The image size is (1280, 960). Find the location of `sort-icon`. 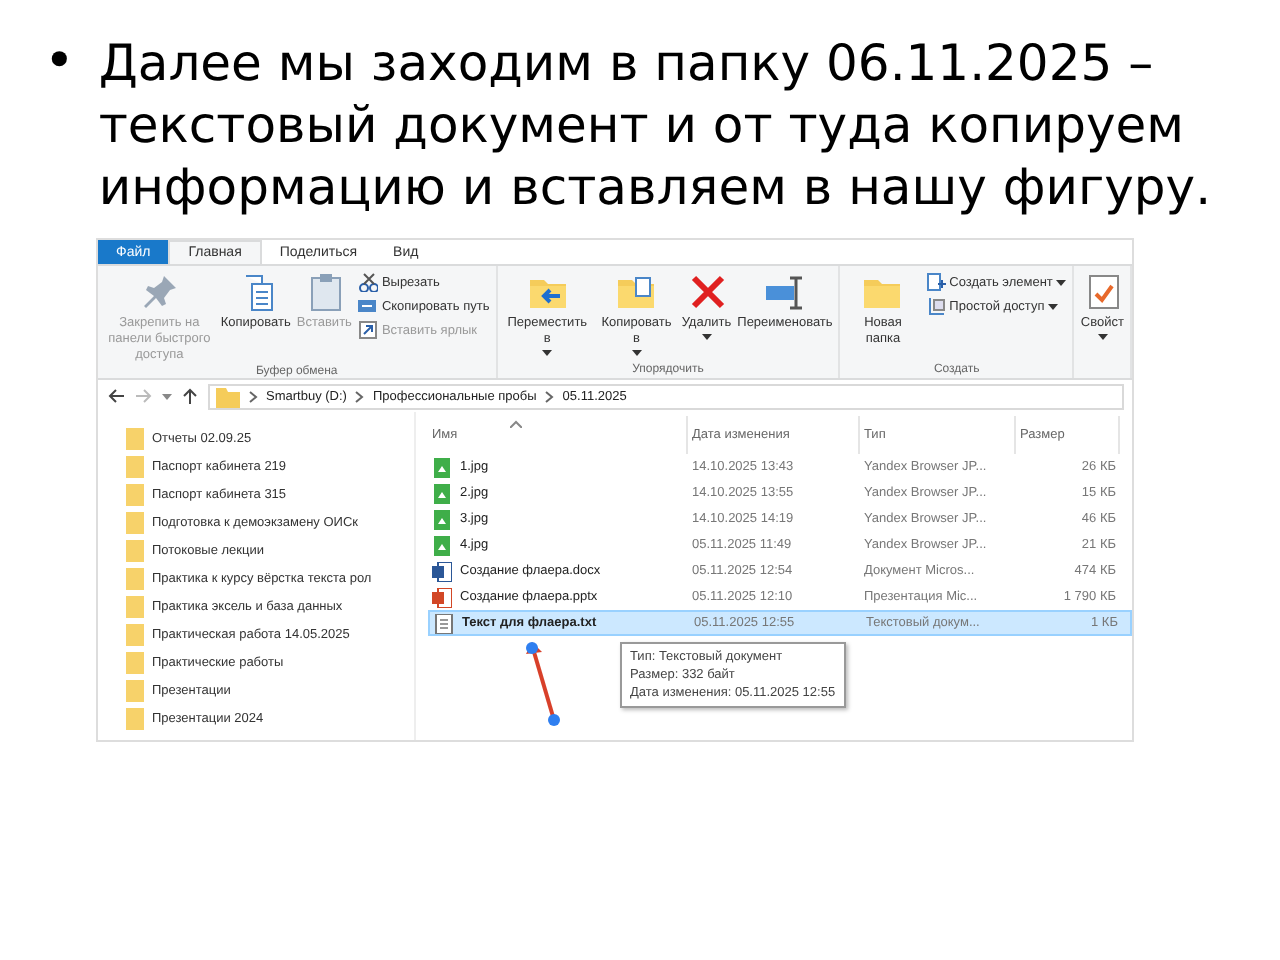

sort-icon is located at coordinates (515, 424).